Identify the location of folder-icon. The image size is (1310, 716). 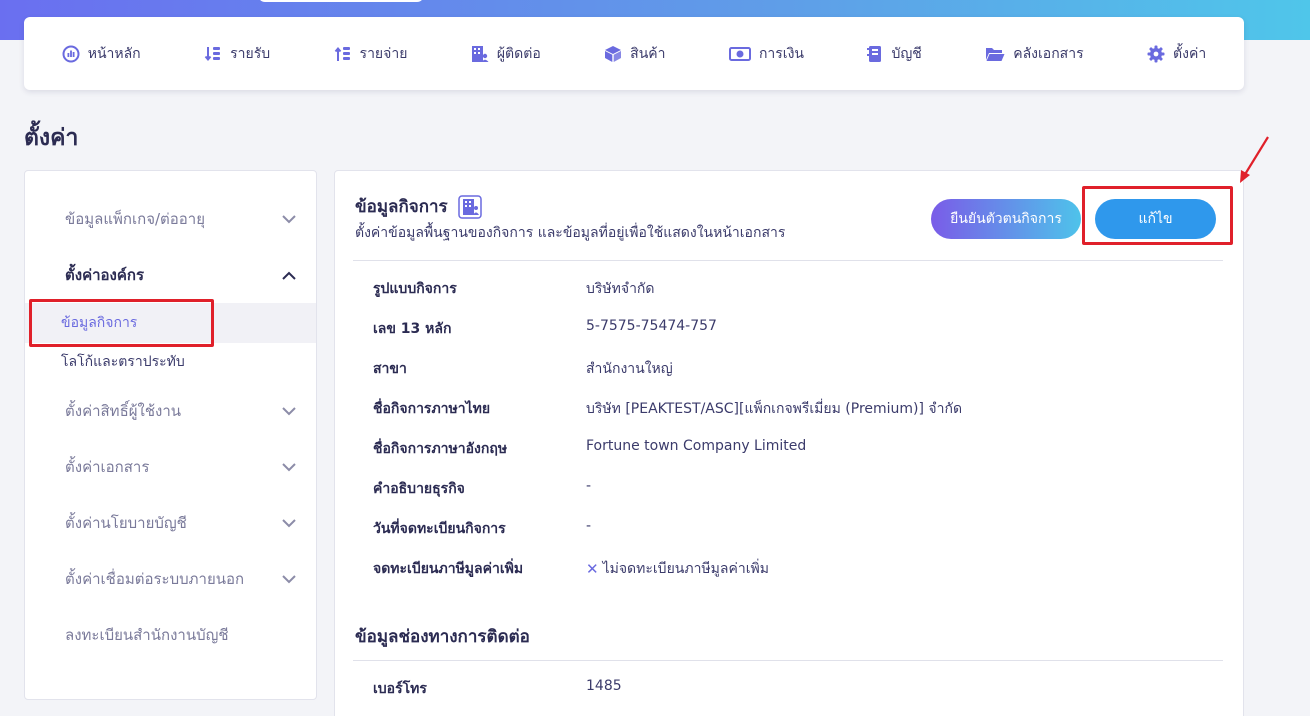
(995, 54).